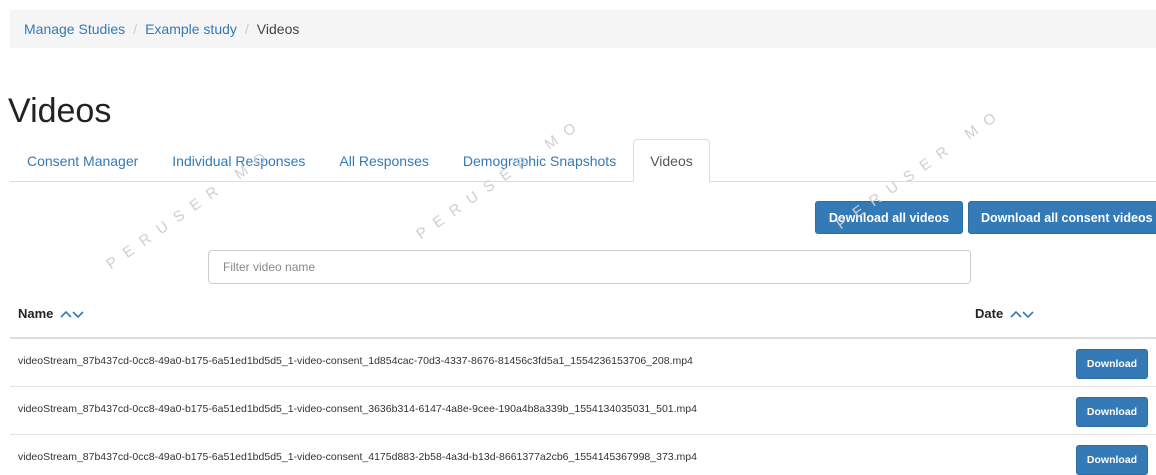 The image size is (1156, 475). I want to click on name-column-header: Name, so click(51, 313).